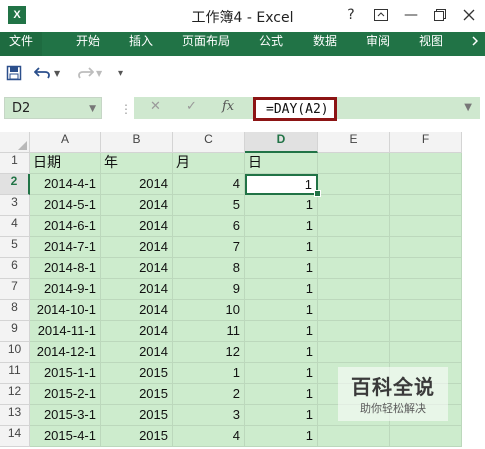 Image resolution: width=485 pixels, height=449 pixels. I want to click on cell-e8, so click(354, 310).